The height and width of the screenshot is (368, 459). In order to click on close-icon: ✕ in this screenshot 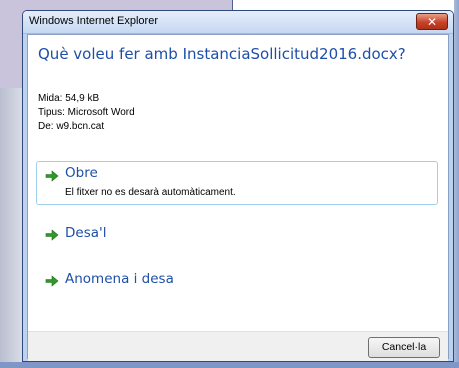, I will do `click(432, 22)`.